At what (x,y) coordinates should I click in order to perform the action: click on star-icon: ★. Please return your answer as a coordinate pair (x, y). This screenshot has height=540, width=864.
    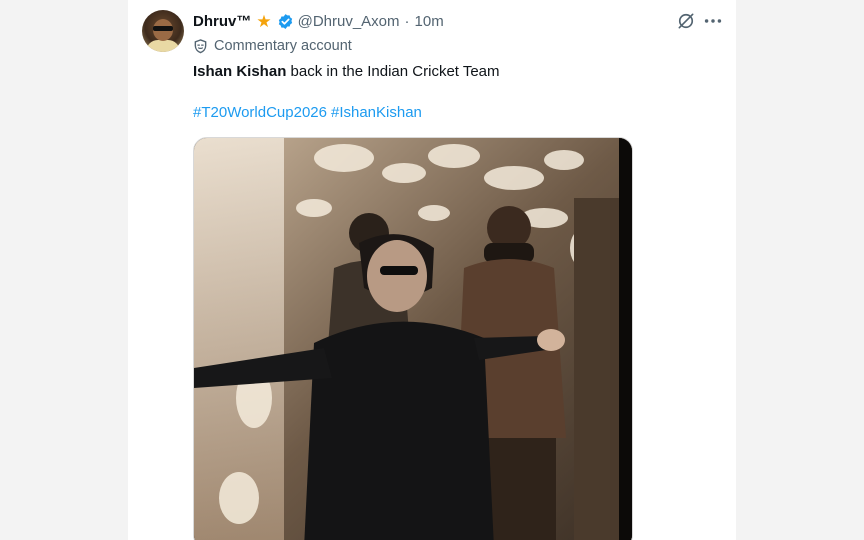
    Looking at the image, I should click on (264, 21).